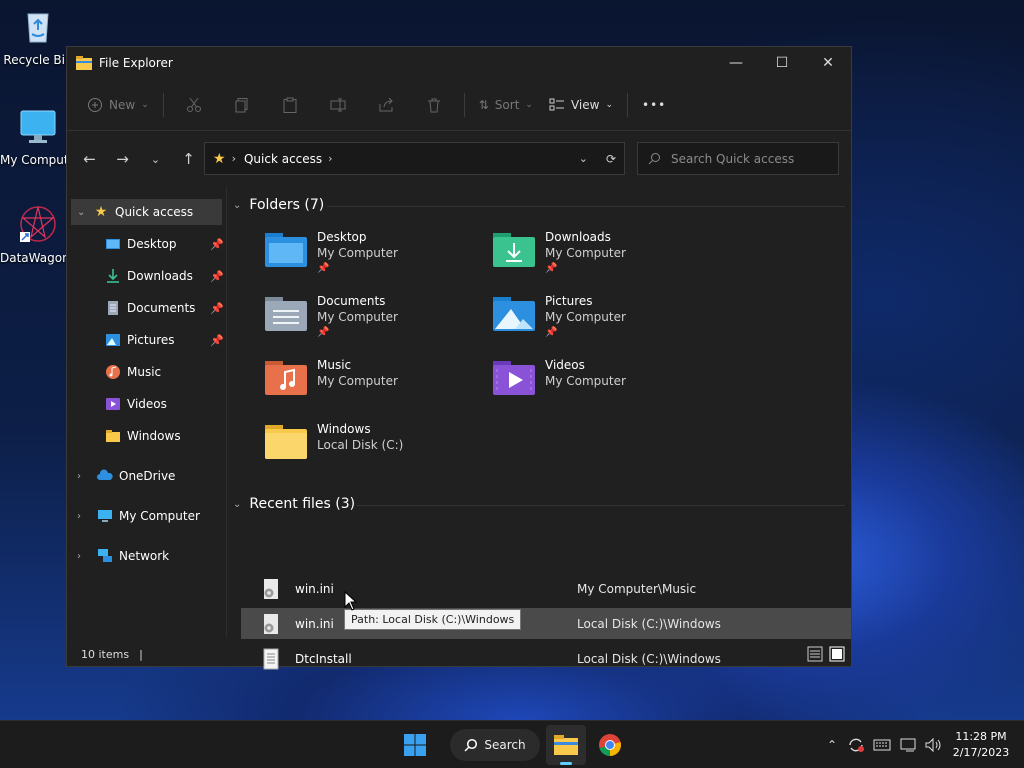 The width and height of the screenshot is (1024, 768). What do you see at coordinates (828, 63) in the screenshot?
I see `close-button: ✕` at bounding box center [828, 63].